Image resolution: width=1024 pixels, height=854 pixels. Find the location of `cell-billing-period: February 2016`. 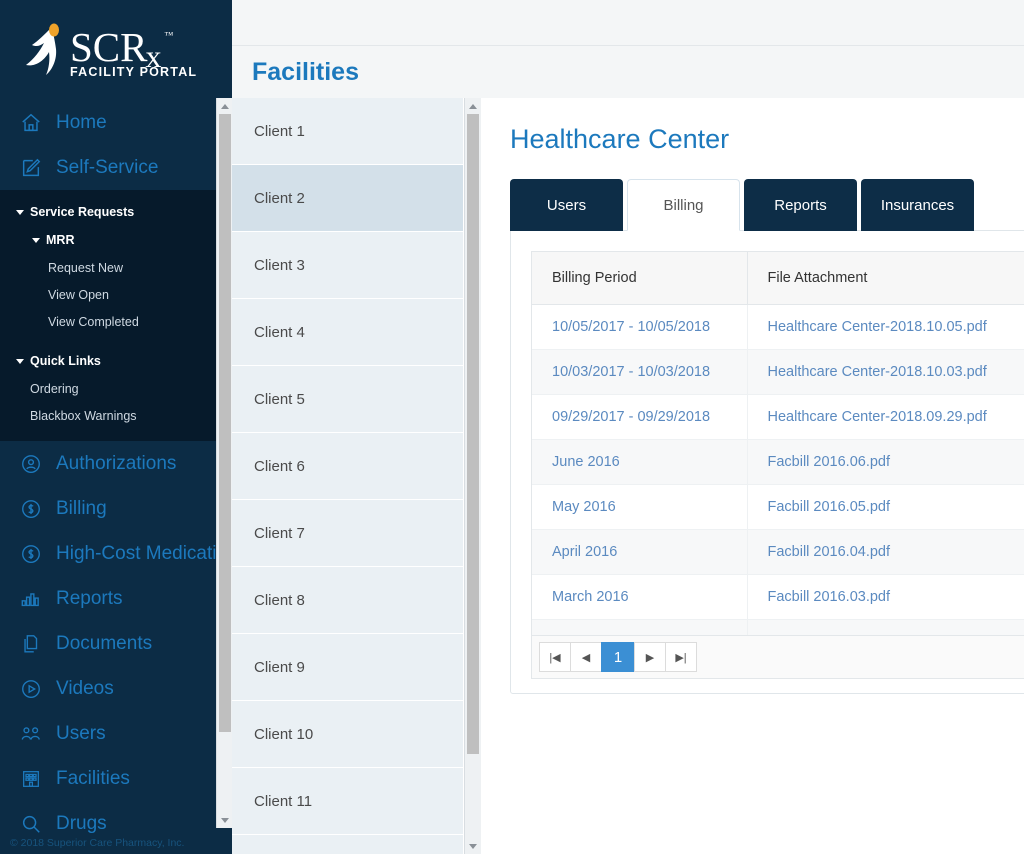

cell-billing-period: February 2016 is located at coordinates (640, 627).